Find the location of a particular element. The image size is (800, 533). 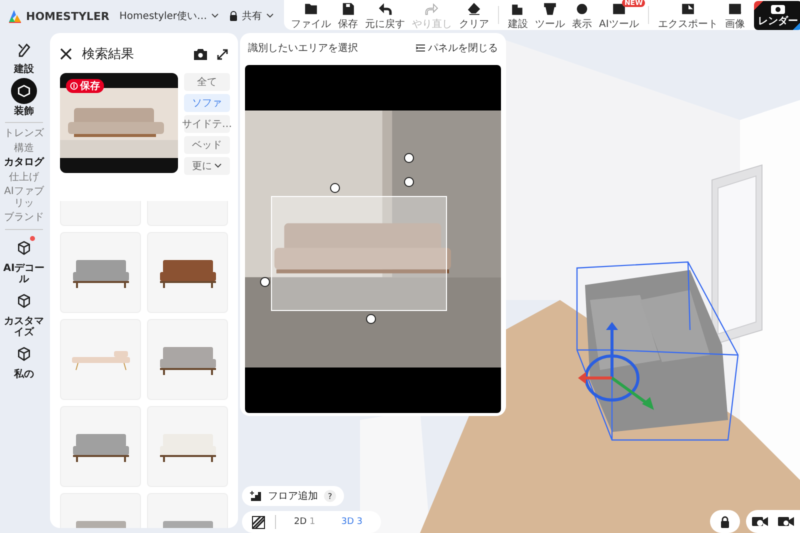

panel-title: 検索結果 is located at coordinates (108, 54).